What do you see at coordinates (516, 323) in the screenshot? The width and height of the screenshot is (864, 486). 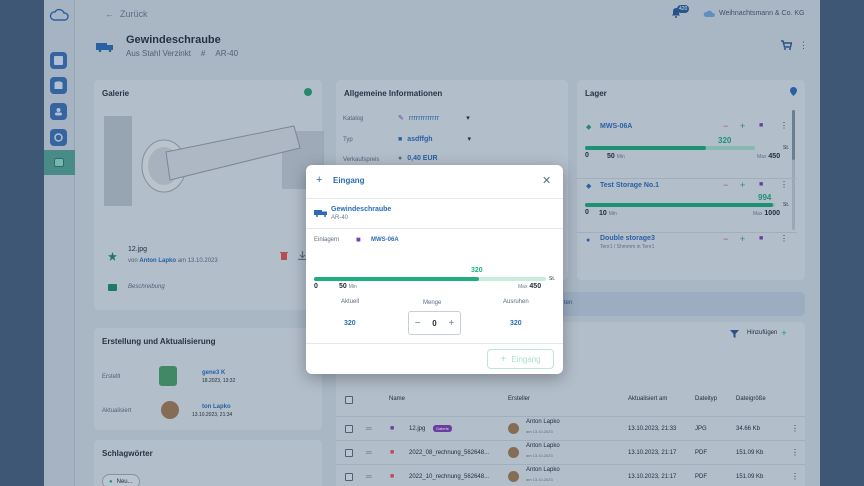 I see `reserved-value: 320` at bounding box center [516, 323].